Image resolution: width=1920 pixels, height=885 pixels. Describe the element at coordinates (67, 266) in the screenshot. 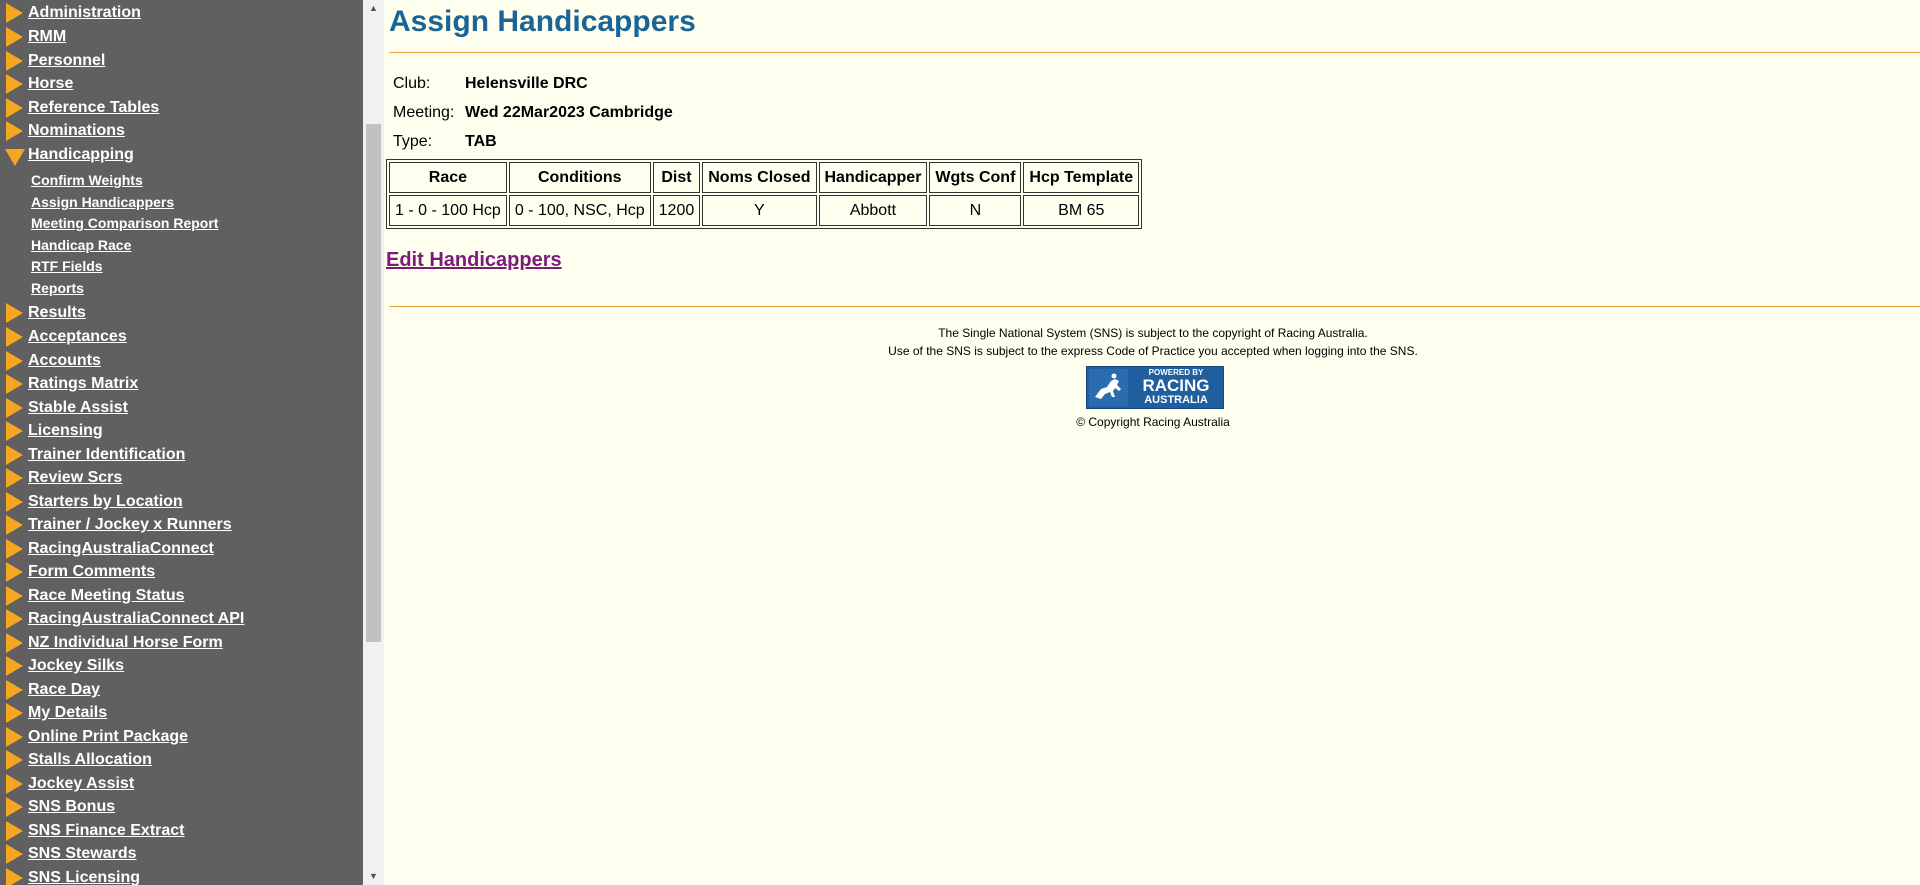

I see `sidebar-subitem-rtf-fields: RTF Fields` at that location.